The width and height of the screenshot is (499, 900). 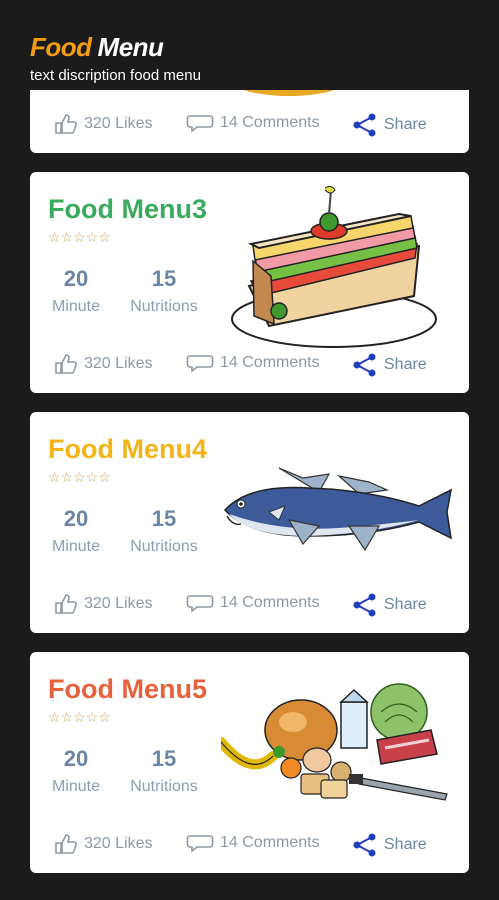 What do you see at coordinates (115, 75) in the screenshot?
I see `app-subtitle: text discription food menu` at bounding box center [115, 75].